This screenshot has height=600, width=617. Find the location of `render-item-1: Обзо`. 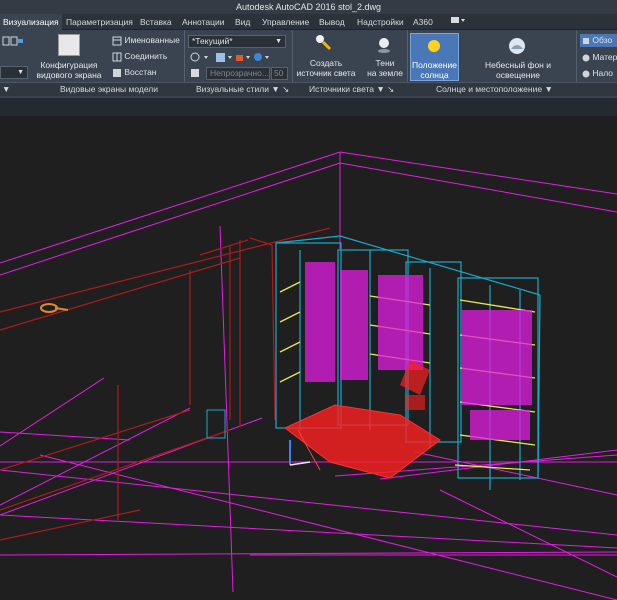

render-item-1: Обзо is located at coordinates (598, 40).